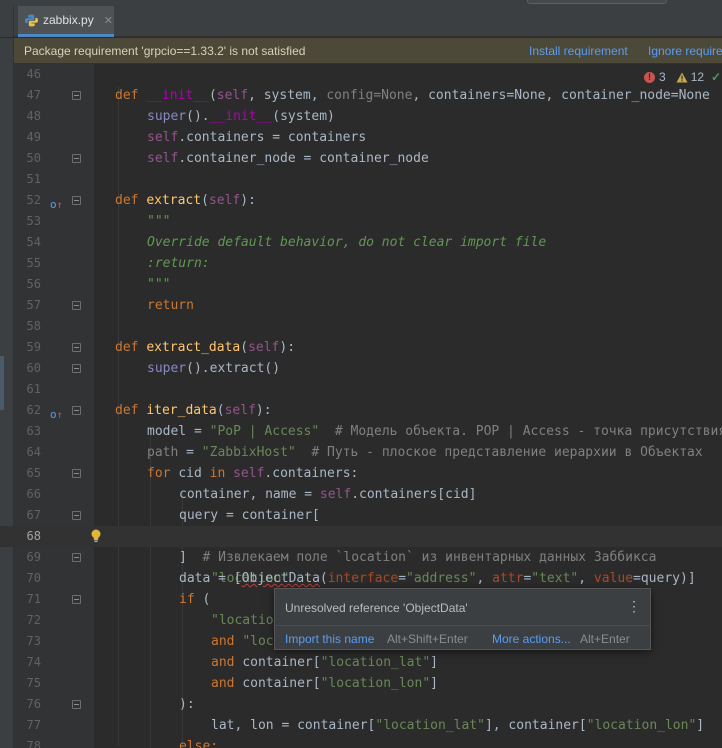 Image resolution: width=722 pixels, height=748 pixels. Describe the element at coordinates (329, 639) in the screenshot. I see `import-this-name-link: Import this name` at that location.